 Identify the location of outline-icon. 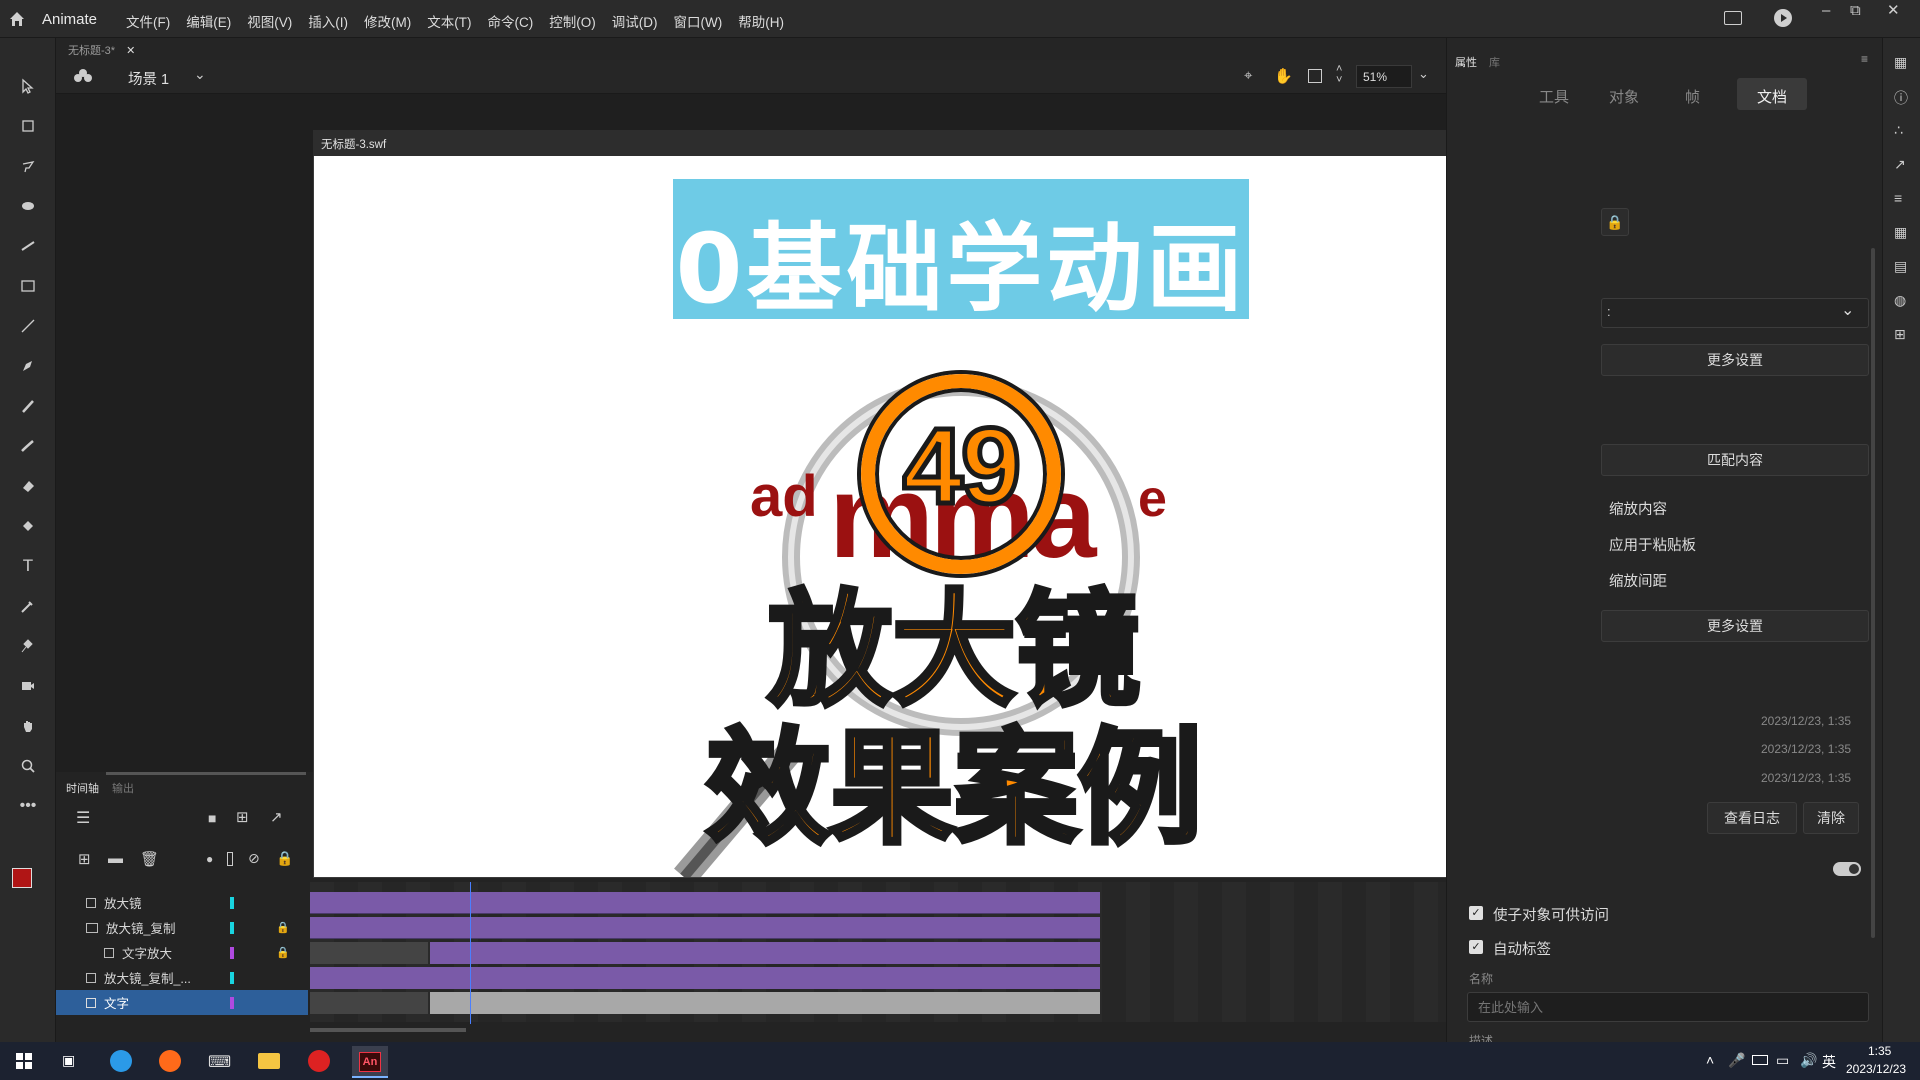
(230, 859).